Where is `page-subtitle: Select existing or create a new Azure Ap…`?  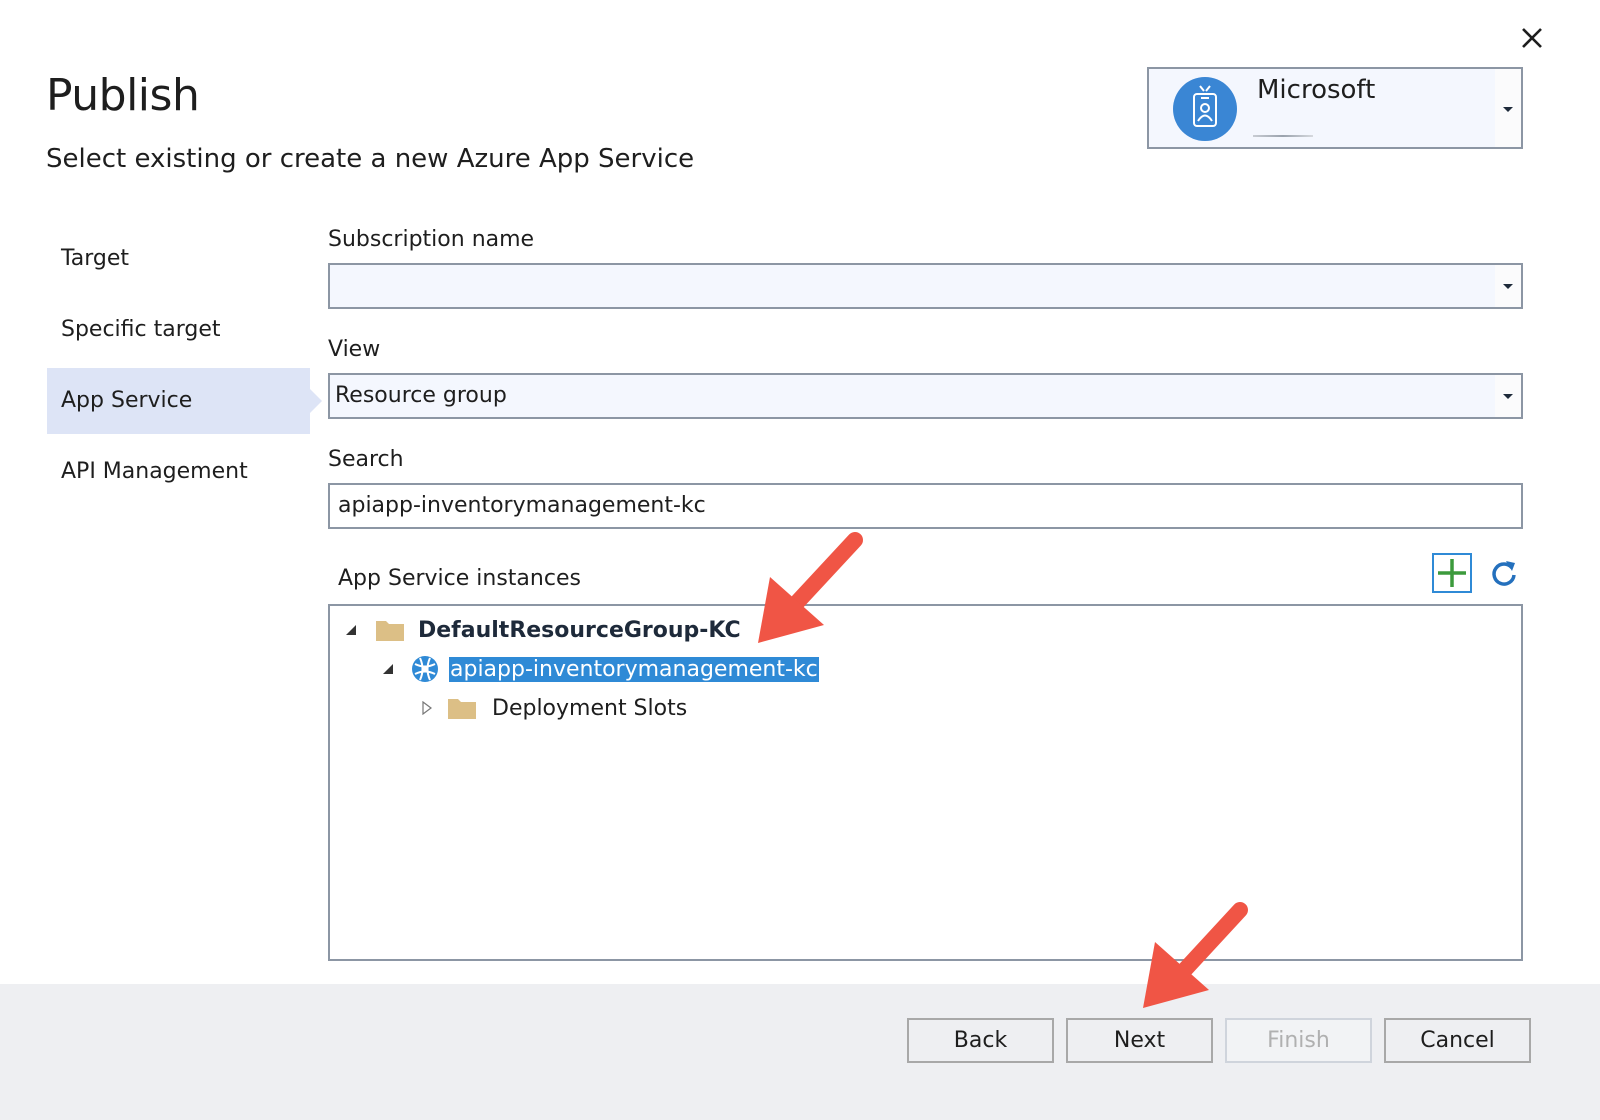 page-subtitle: Select existing or create a new Azure Ap… is located at coordinates (370, 159).